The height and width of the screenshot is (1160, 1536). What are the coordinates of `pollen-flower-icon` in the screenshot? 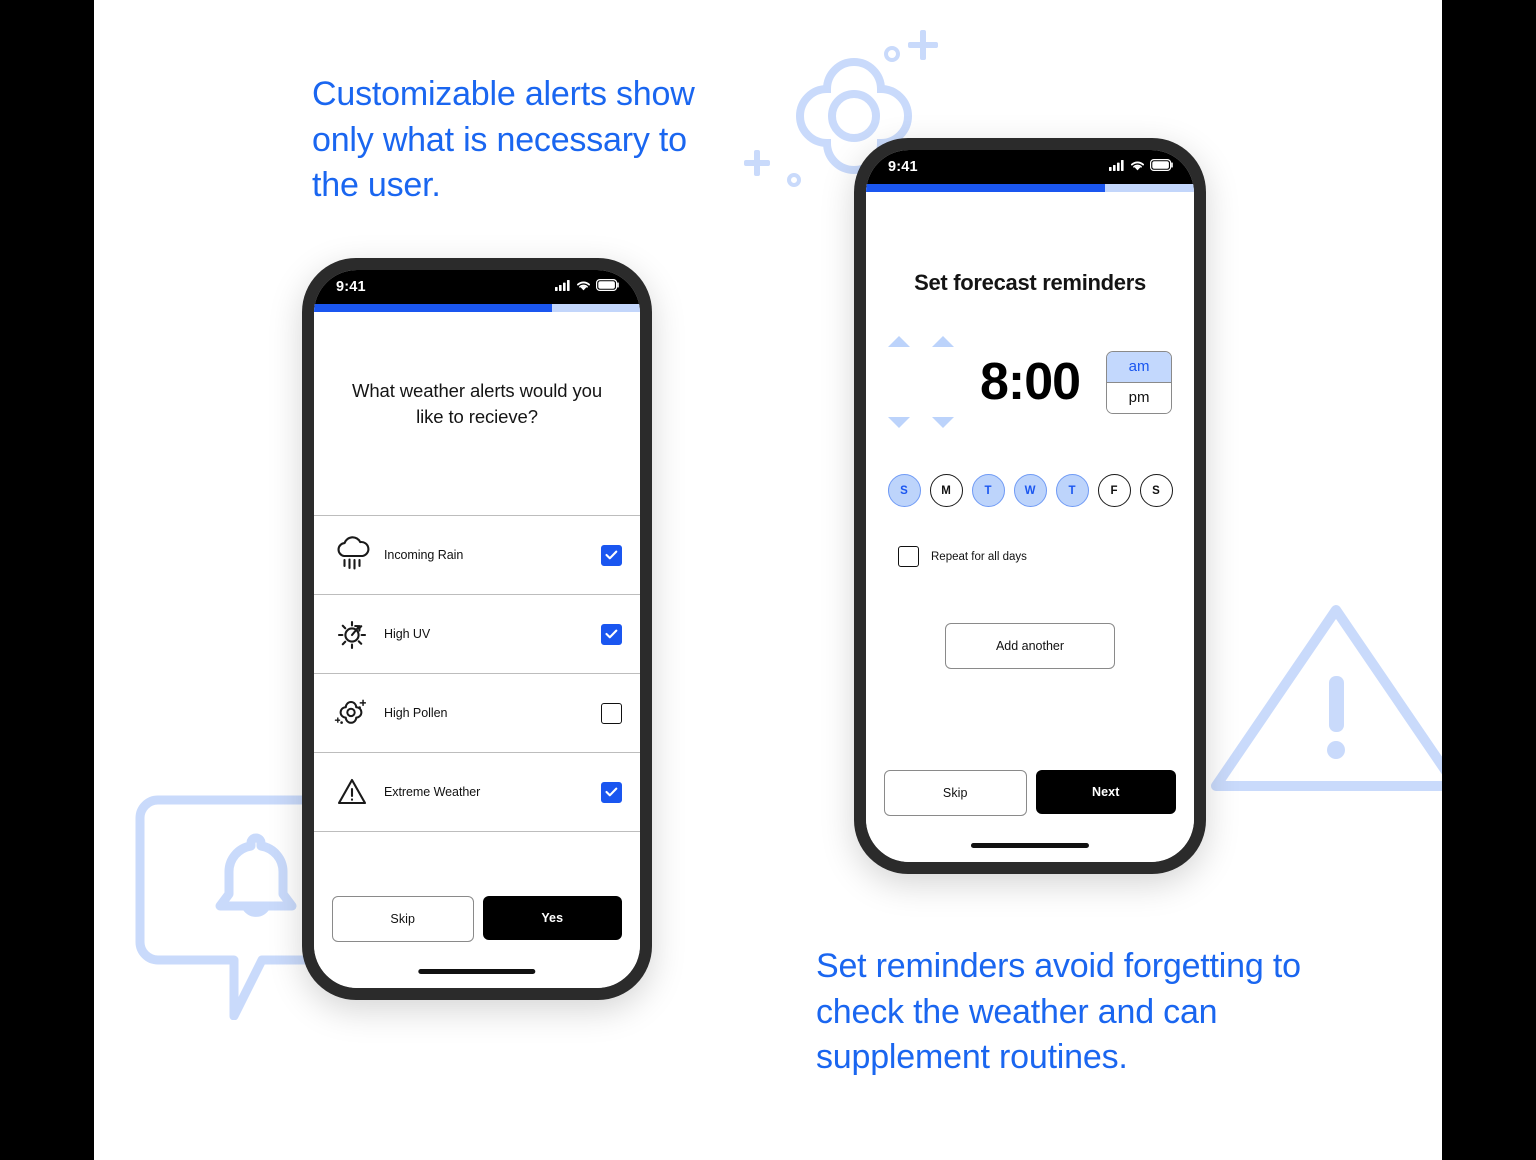 It's located at (353, 713).